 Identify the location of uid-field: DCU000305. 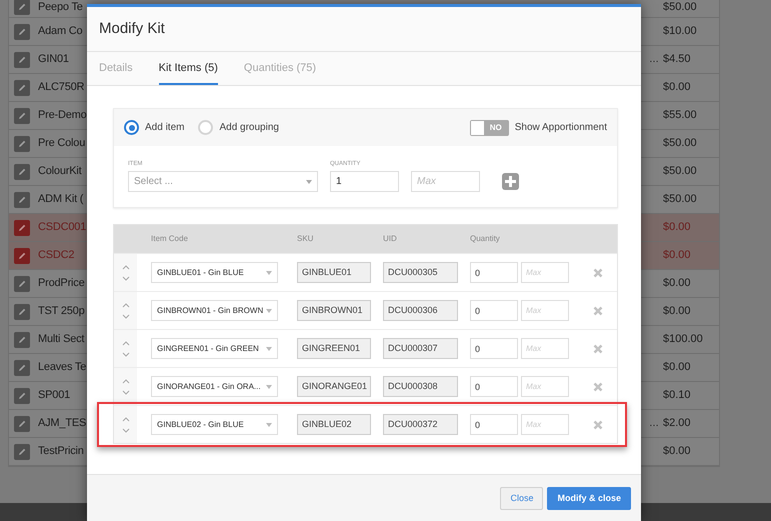
(420, 272).